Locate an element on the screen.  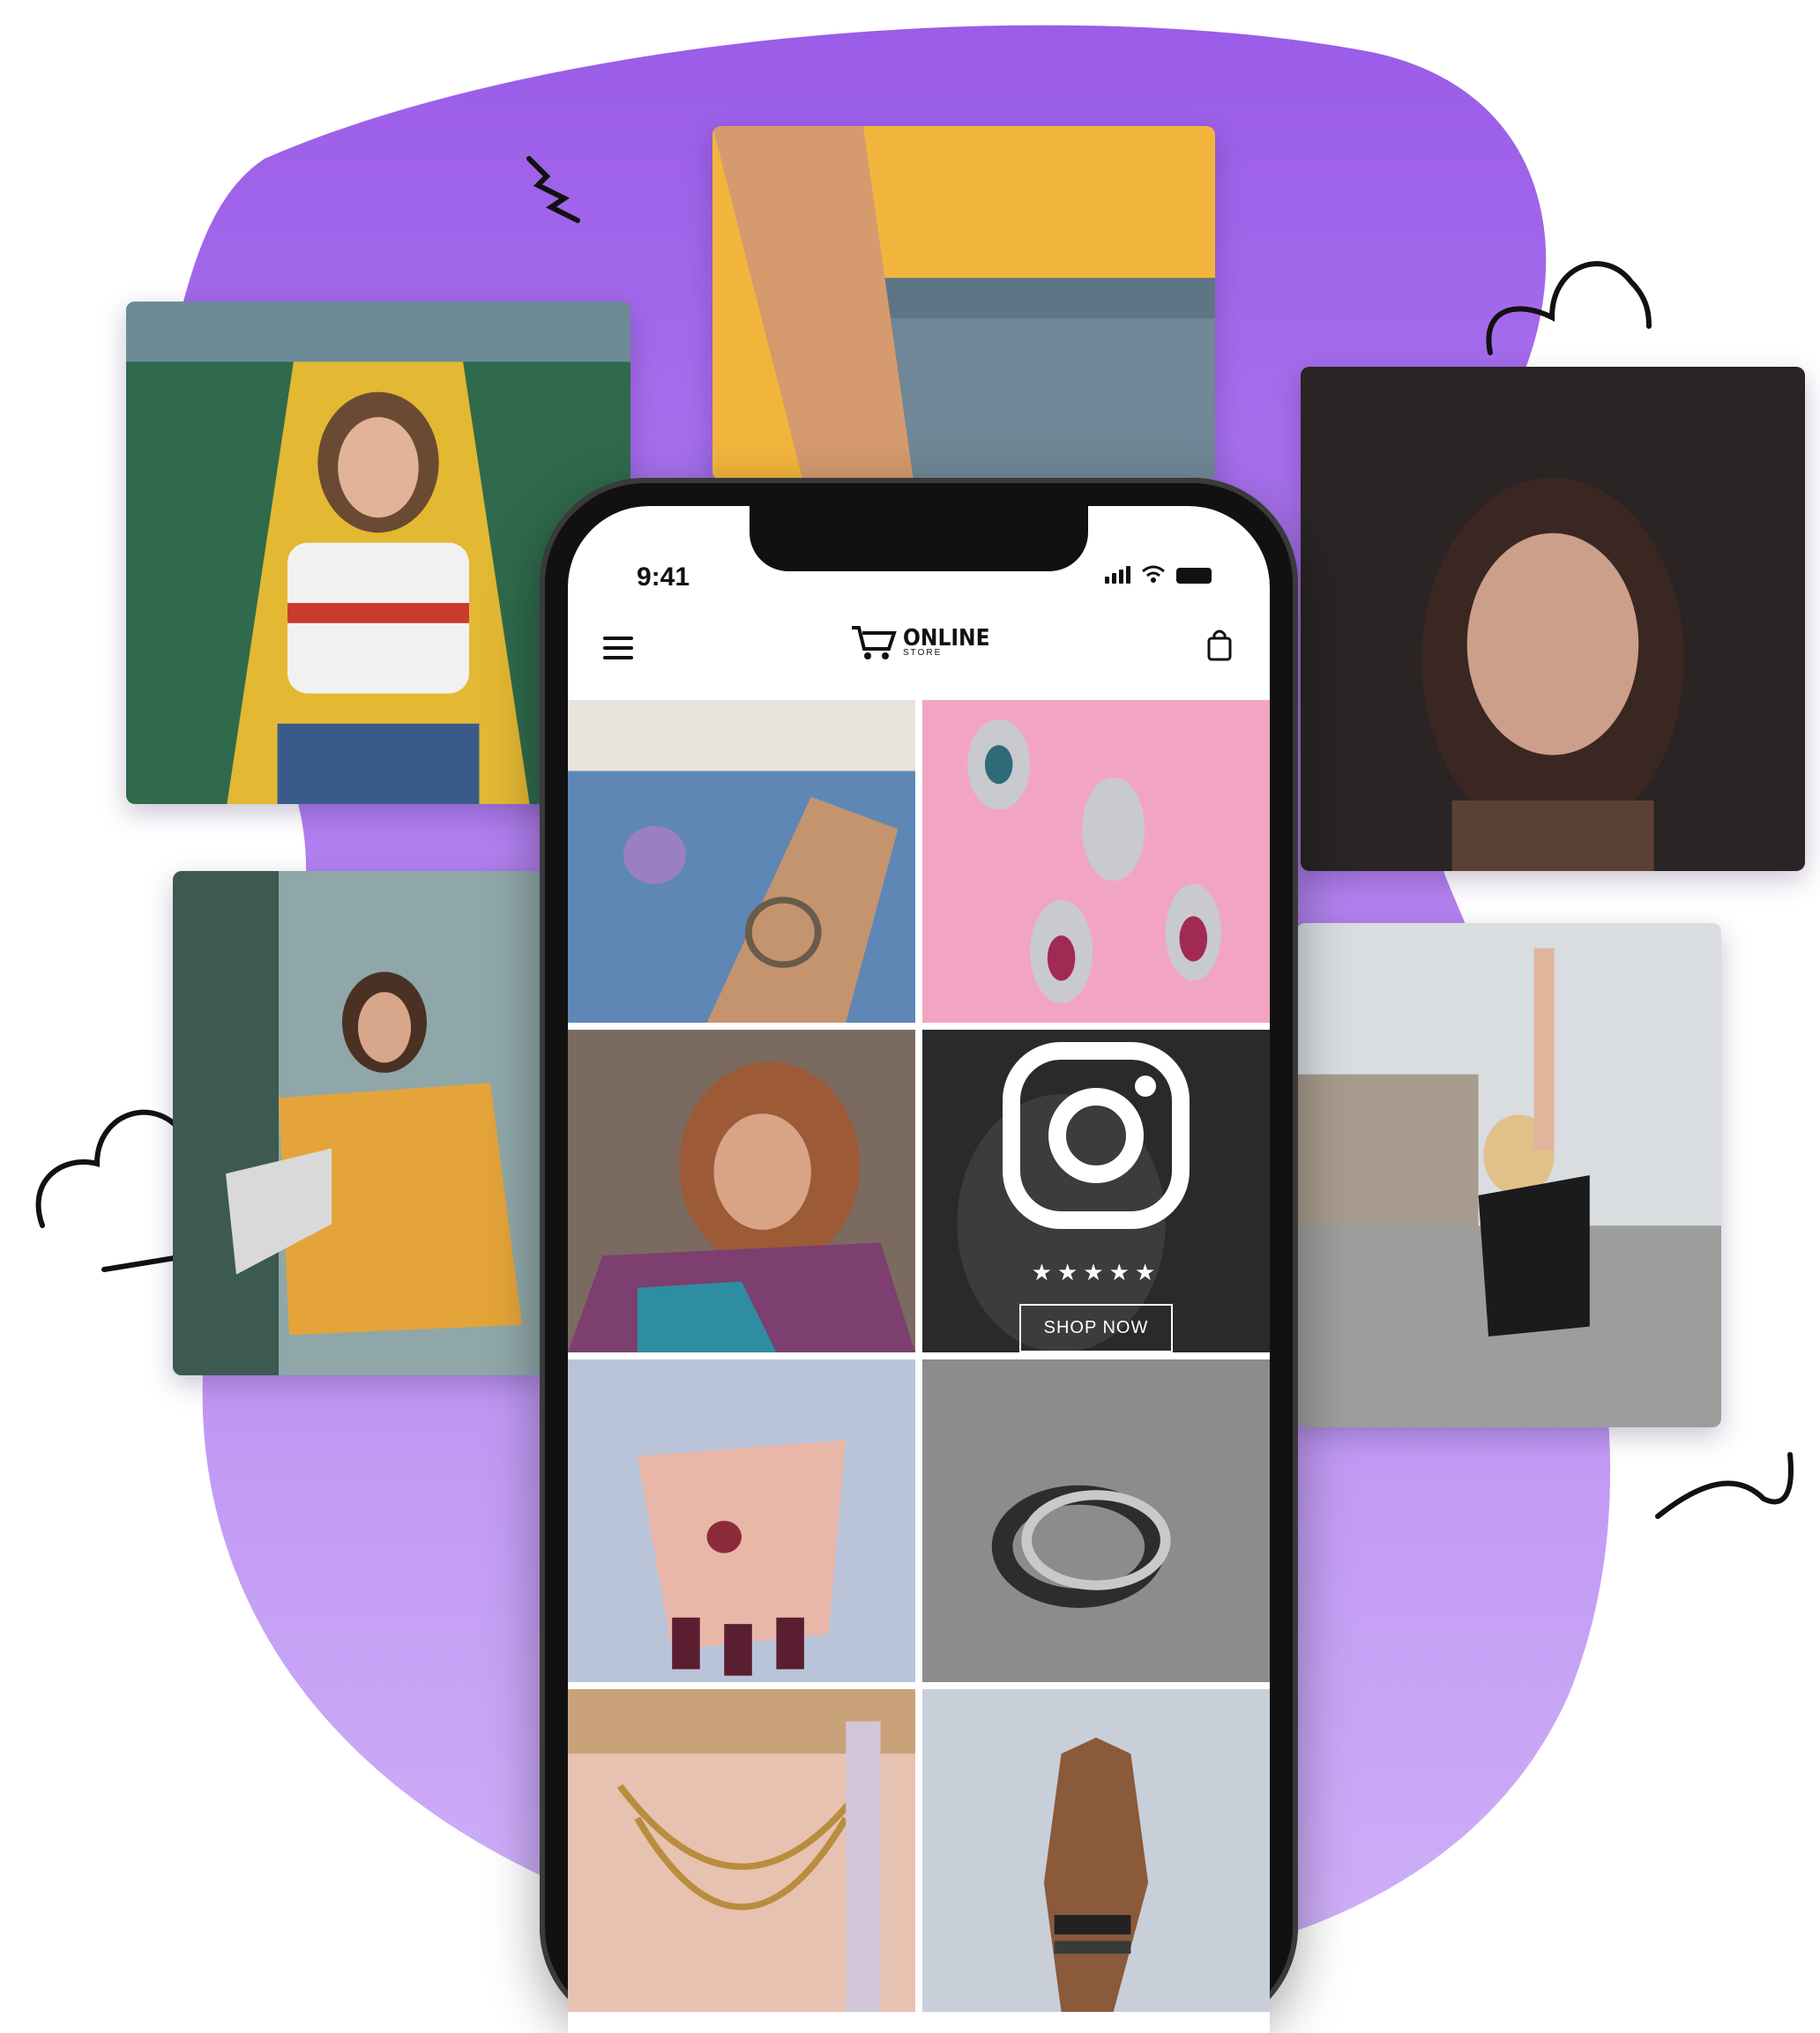
raised-hand-photo is located at coordinates (1096, 1850).